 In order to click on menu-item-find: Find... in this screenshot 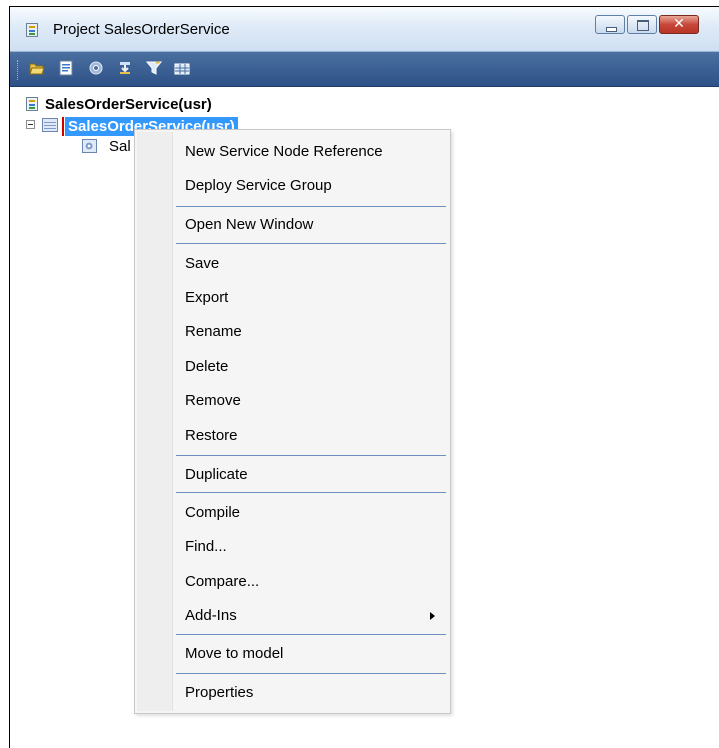, I will do `click(206, 547)`.